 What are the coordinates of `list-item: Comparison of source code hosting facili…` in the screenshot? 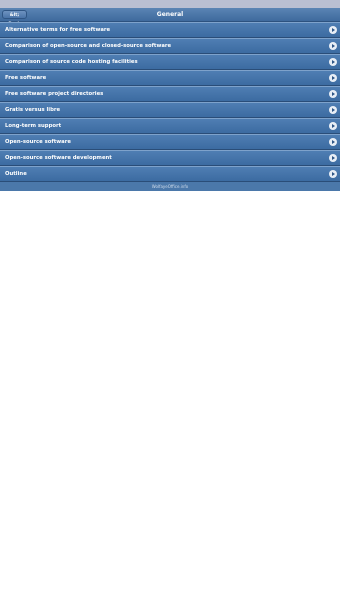 It's located at (170, 62).